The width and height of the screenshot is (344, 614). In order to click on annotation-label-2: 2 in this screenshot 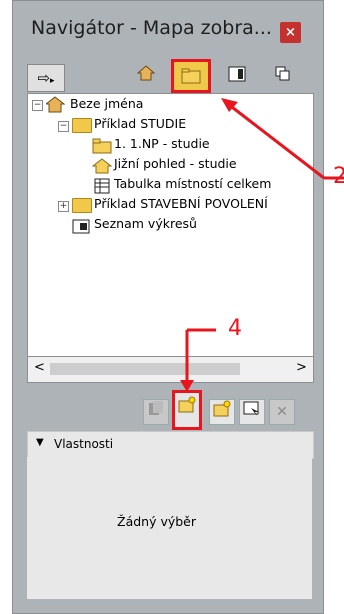, I will do `click(338, 176)`.